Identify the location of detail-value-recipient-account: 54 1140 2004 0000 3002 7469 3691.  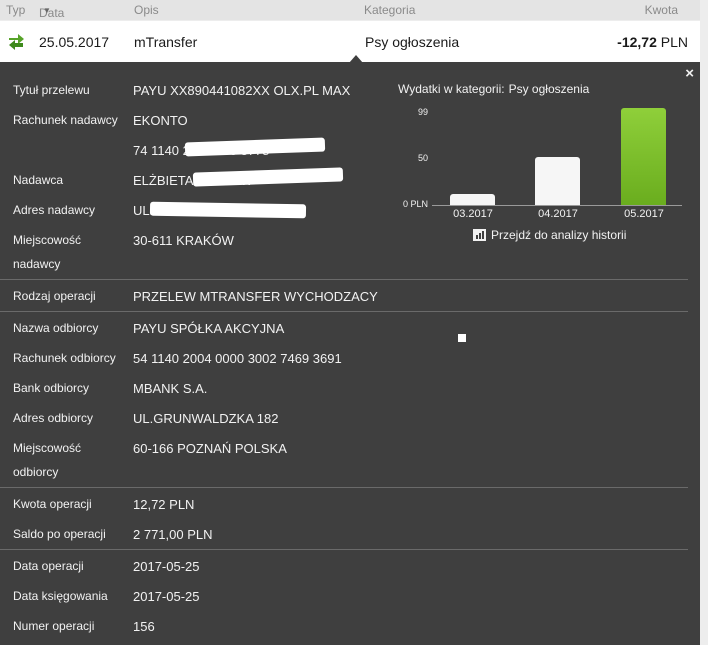
(237, 358).